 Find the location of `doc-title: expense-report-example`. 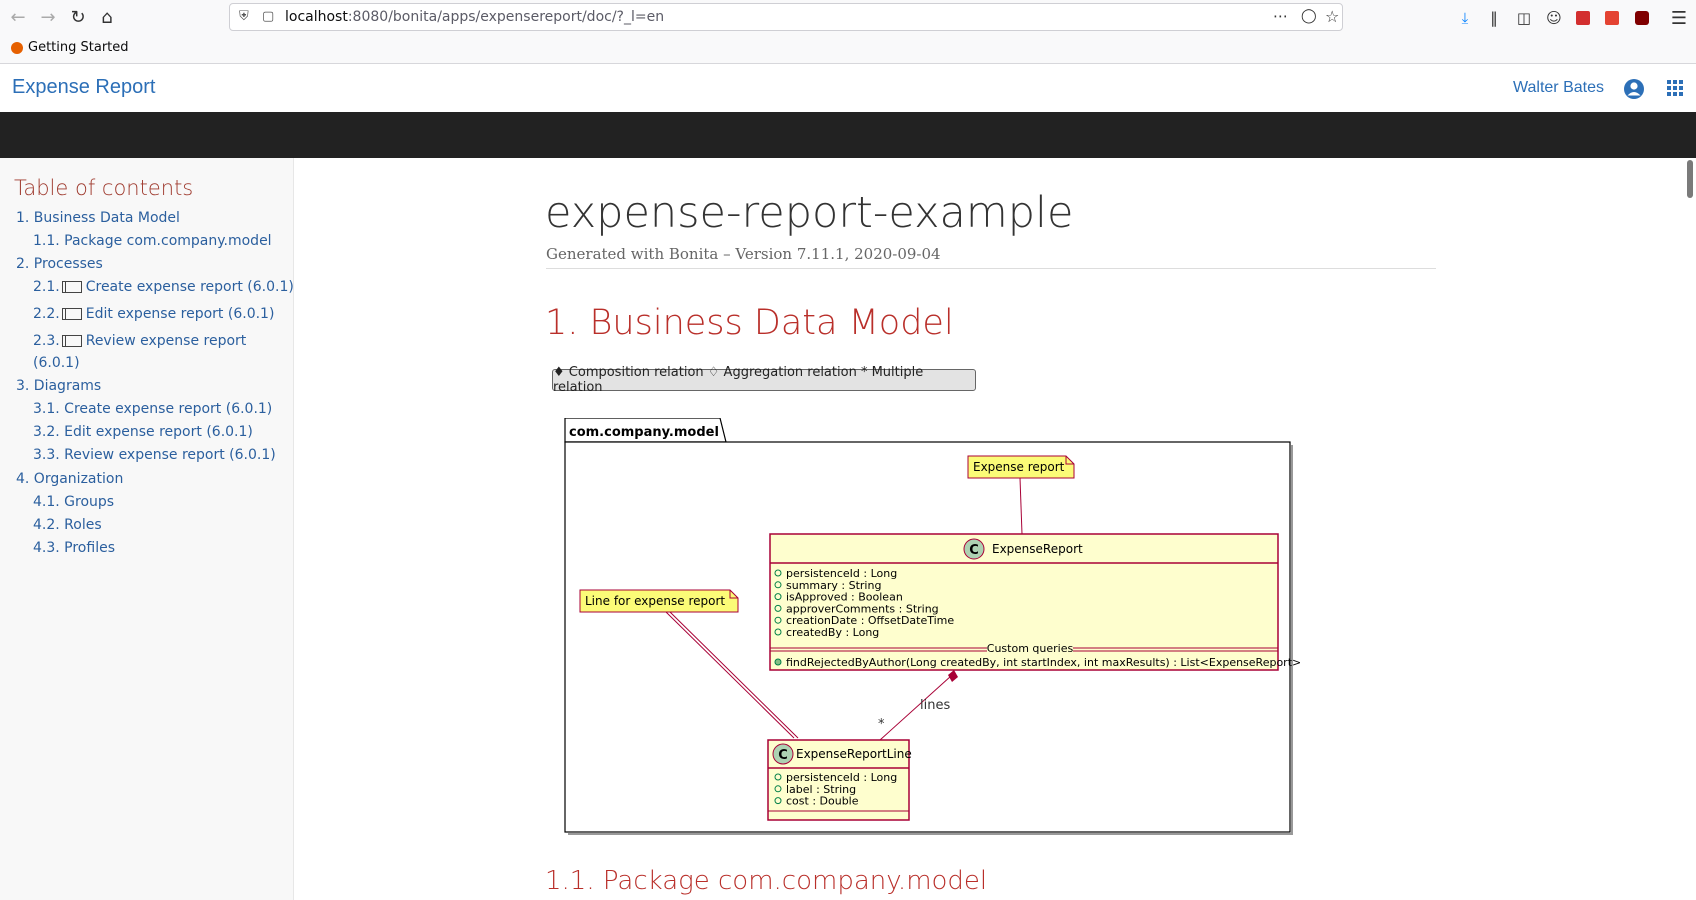

doc-title: expense-report-example is located at coordinates (809, 213).